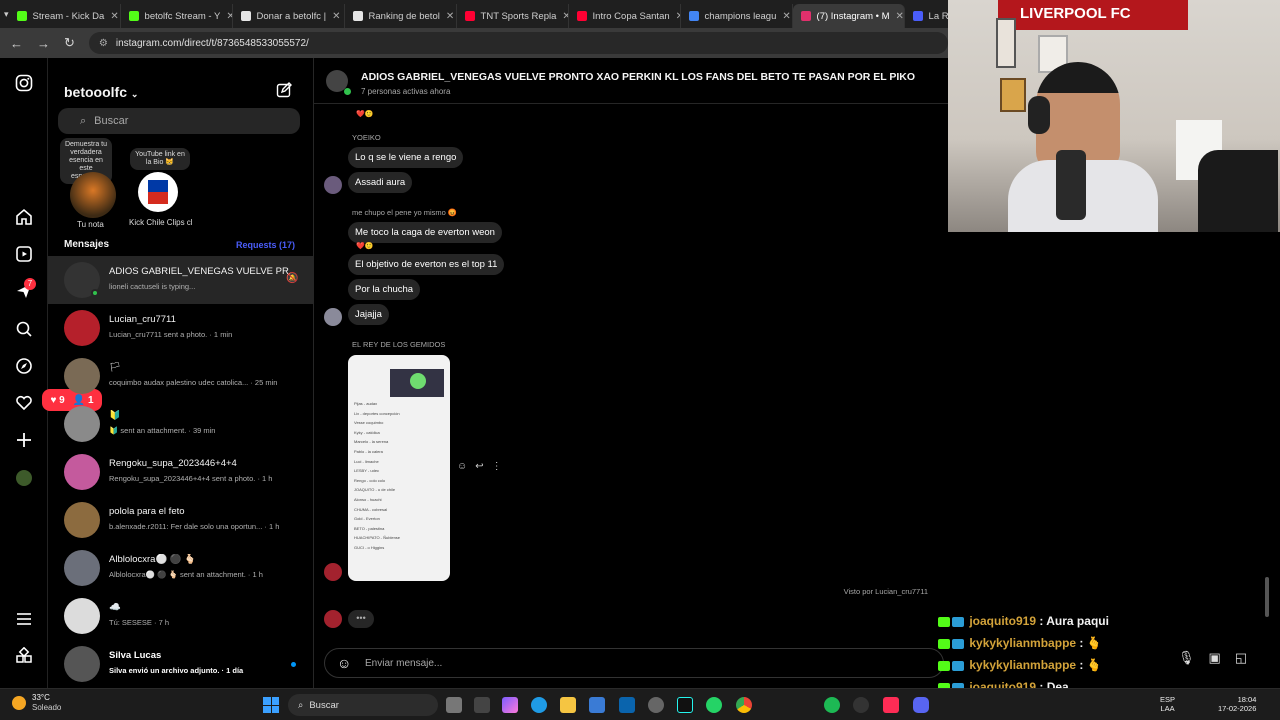 This screenshot has width=1280, height=720. What do you see at coordinates (24, 478) in the screenshot?
I see `profile-avatar-icon` at bounding box center [24, 478].